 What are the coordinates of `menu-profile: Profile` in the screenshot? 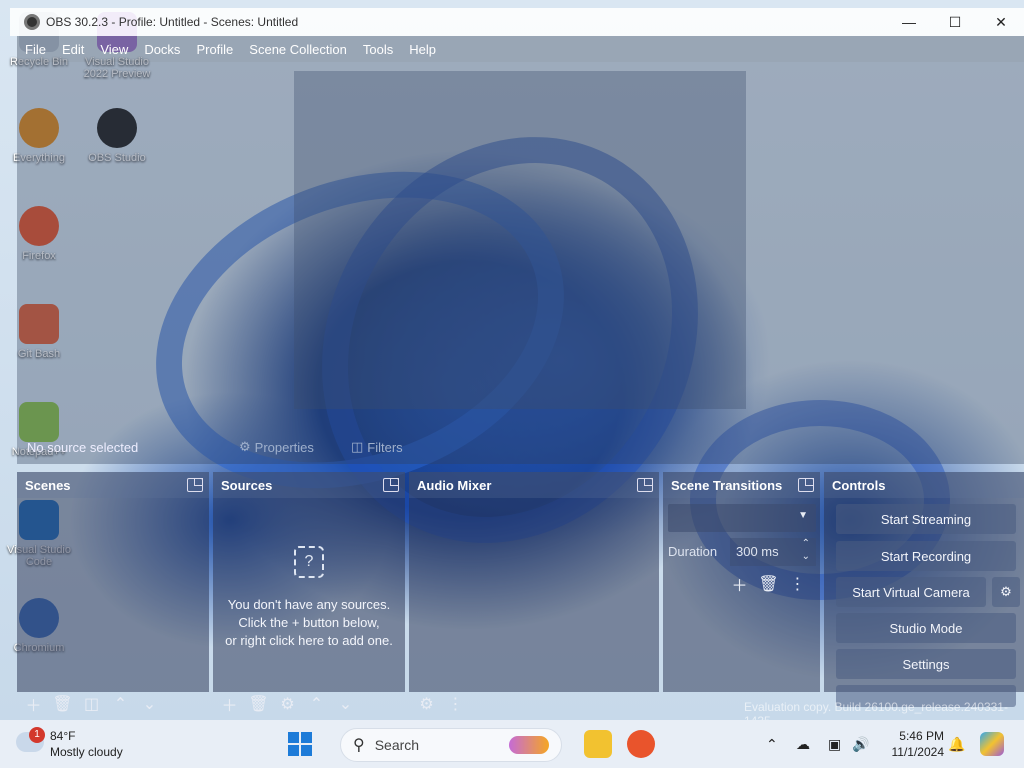 It's located at (214, 49).